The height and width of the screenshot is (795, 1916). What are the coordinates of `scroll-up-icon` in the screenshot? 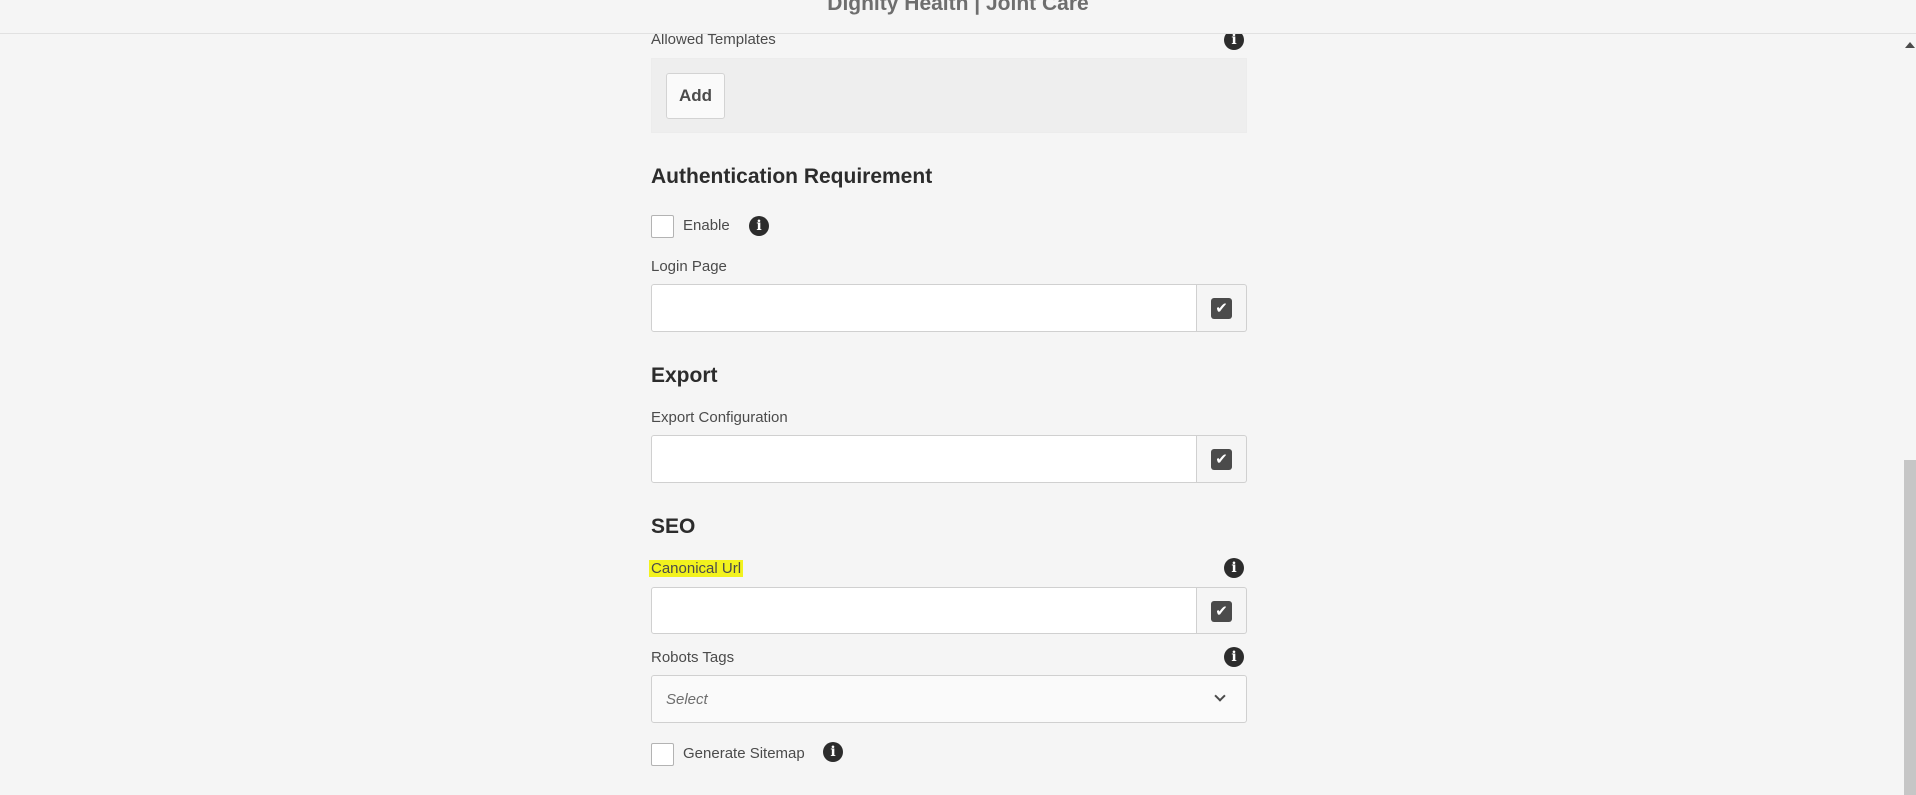 It's located at (1910, 45).